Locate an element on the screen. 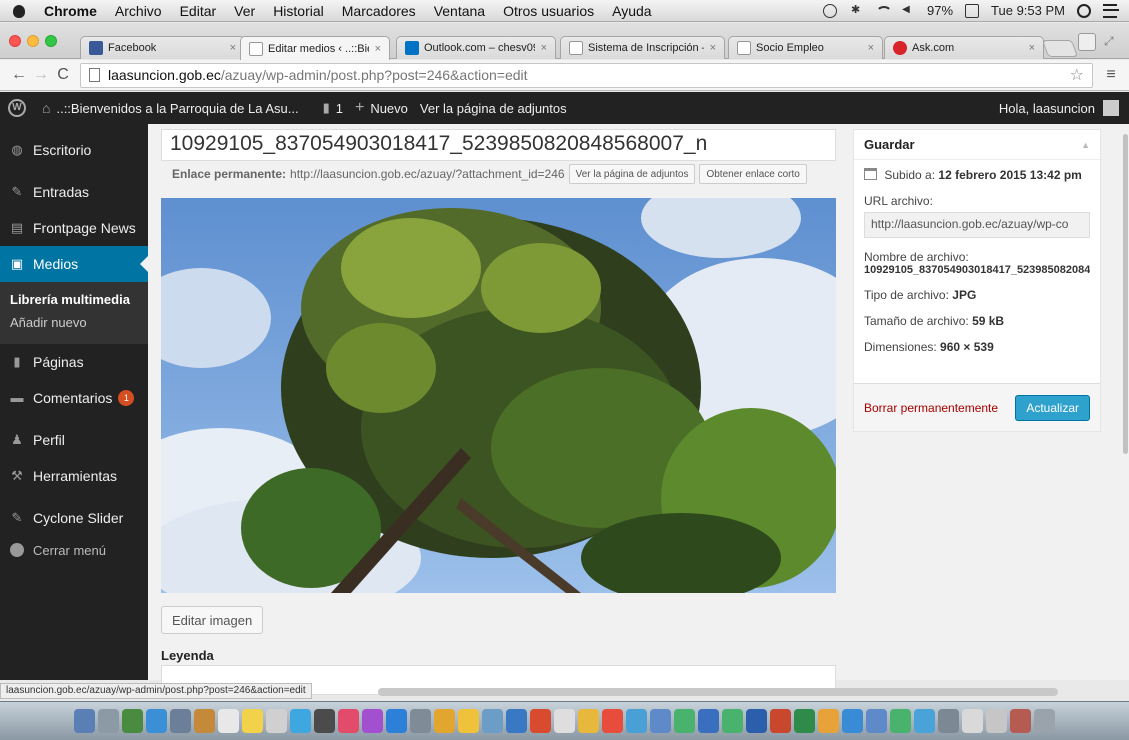 This screenshot has height=740, width=1129. chrome-menu-icon: ≡ is located at coordinates (1111, 75).